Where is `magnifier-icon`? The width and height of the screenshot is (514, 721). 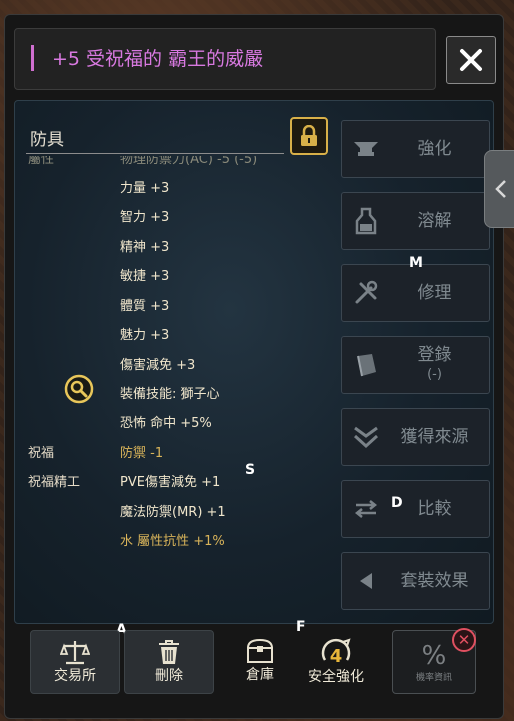
magnifier-icon is located at coordinates (79, 389).